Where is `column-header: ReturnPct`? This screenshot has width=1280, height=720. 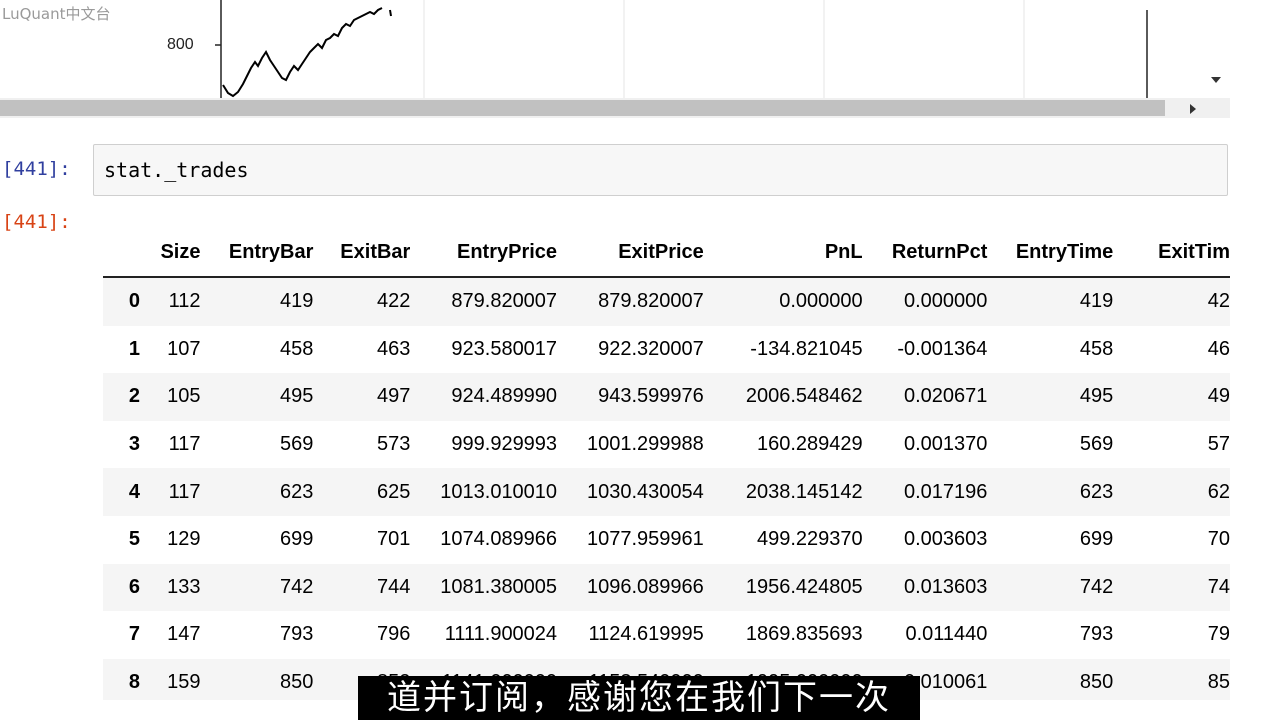 column-header: ReturnPct is located at coordinates (925, 253).